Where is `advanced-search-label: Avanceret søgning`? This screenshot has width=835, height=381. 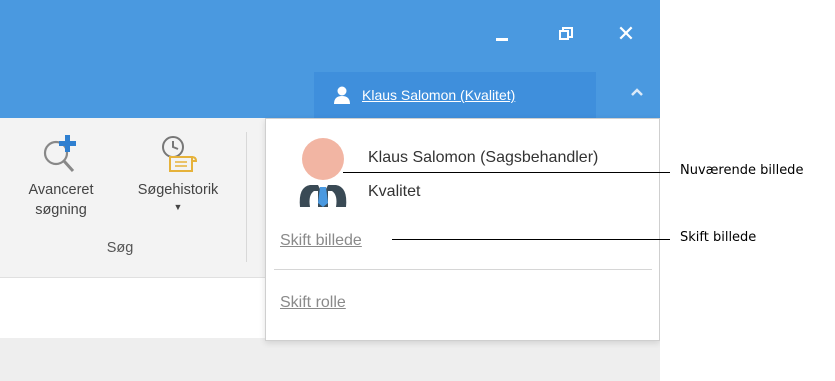 advanced-search-label: Avanceret søgning is located at coordinates (61, 200).